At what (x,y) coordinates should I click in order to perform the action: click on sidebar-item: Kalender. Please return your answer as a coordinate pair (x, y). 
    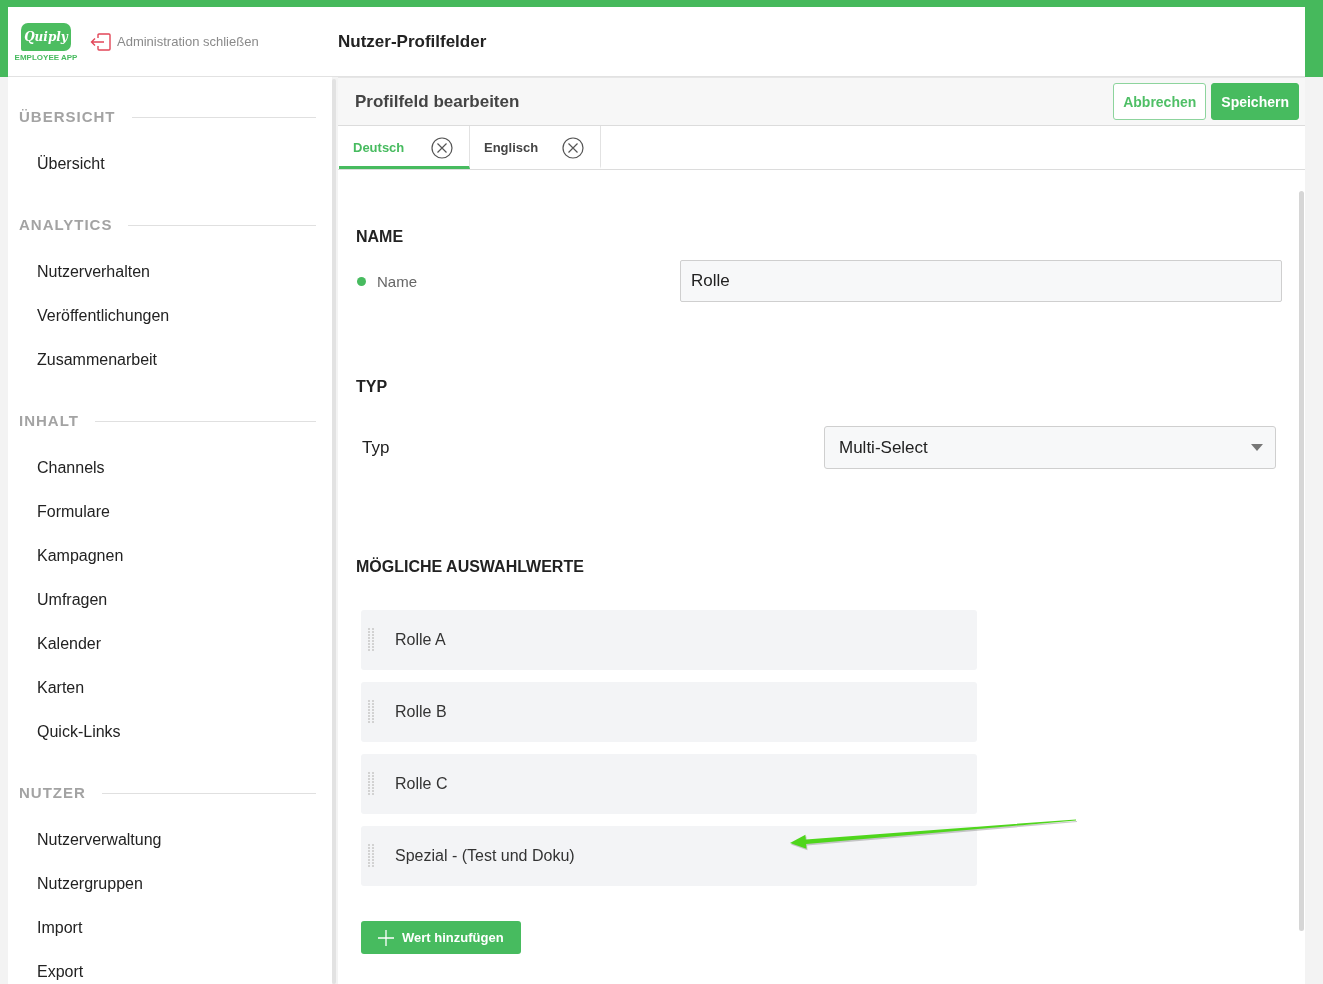
    Looking at the image, I should click on (170, 644).